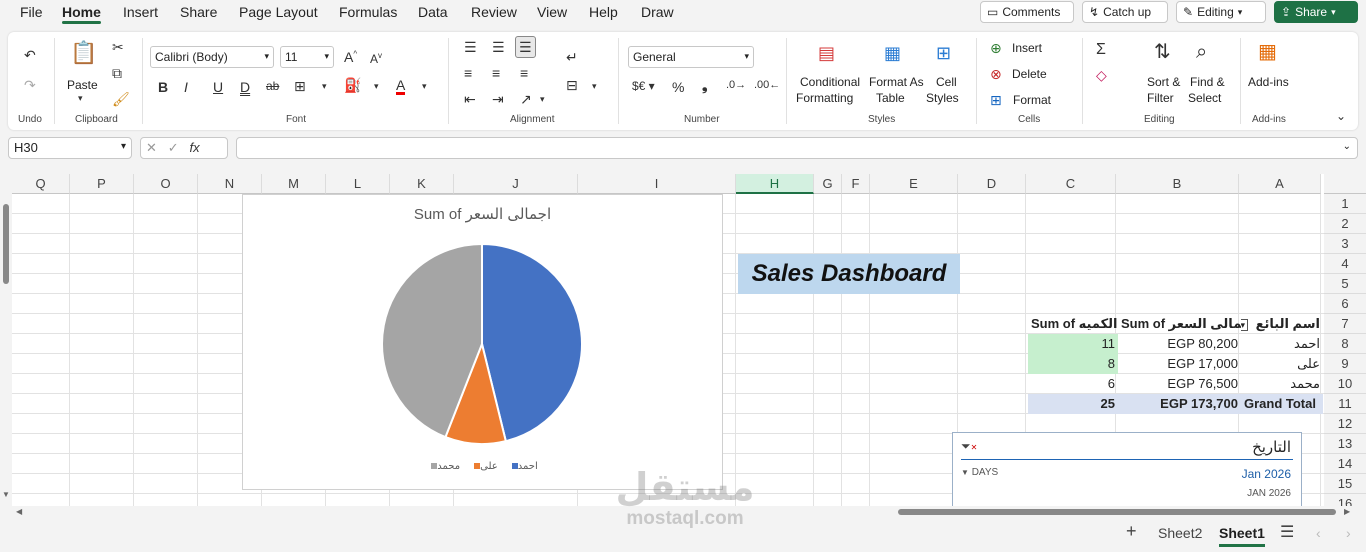 The image size is (1366, 552). I want to click on decrease-indent-icon: ⇤, so click(470, 99).